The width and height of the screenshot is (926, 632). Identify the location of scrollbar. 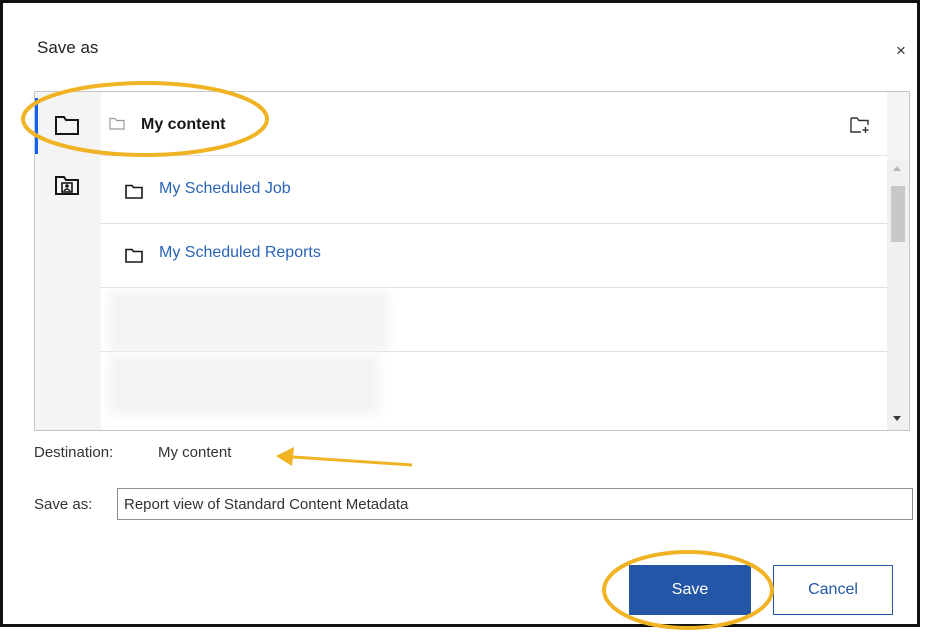
(898, 295).